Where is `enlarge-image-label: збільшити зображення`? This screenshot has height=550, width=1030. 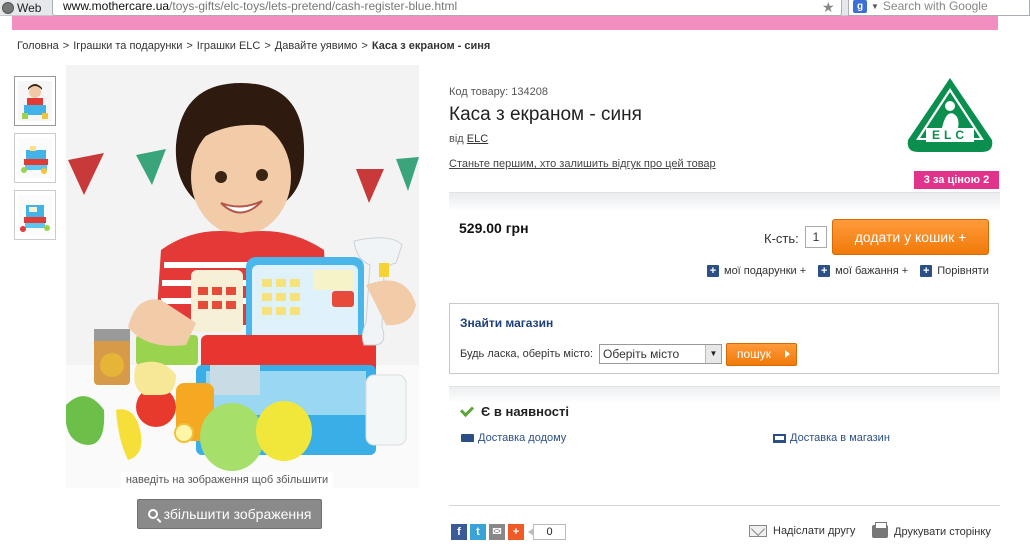
enlarge-image-label: збільшити зображення is located at coordinates (237, 514).